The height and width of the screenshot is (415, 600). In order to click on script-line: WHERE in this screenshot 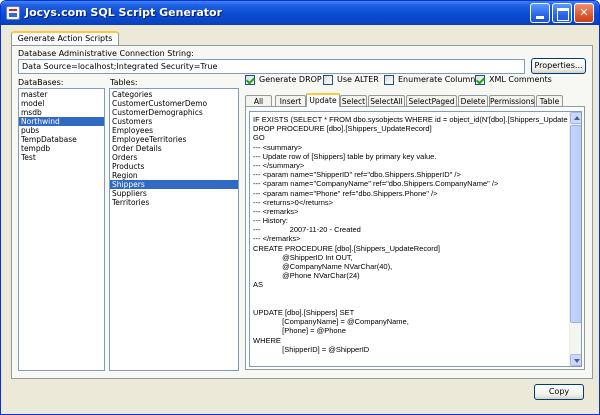, I will do `click(267, 340)`.